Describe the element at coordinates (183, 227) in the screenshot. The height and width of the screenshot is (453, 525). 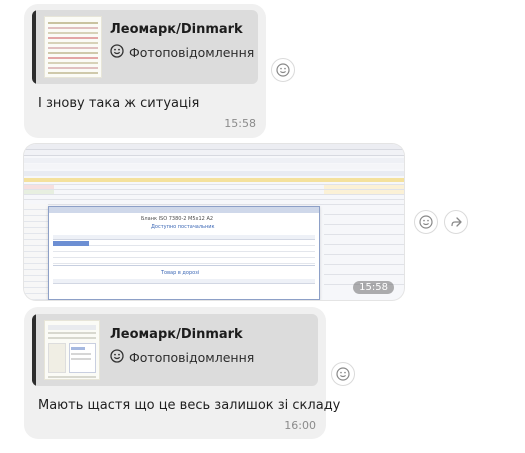
I see `document-subtitle: Доступно постачальник` at that location.